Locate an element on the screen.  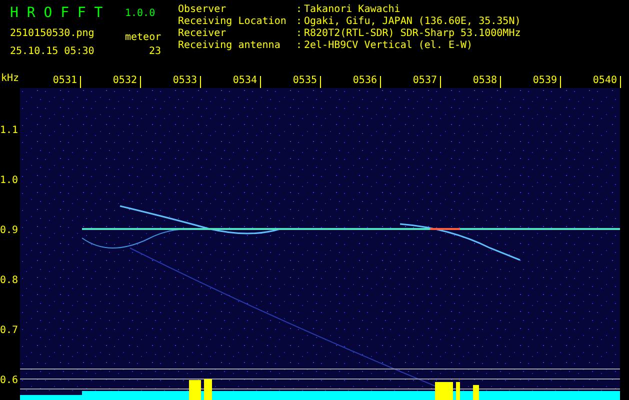
info-value: Takanori Kawachi is located at coordinates (353, 9).